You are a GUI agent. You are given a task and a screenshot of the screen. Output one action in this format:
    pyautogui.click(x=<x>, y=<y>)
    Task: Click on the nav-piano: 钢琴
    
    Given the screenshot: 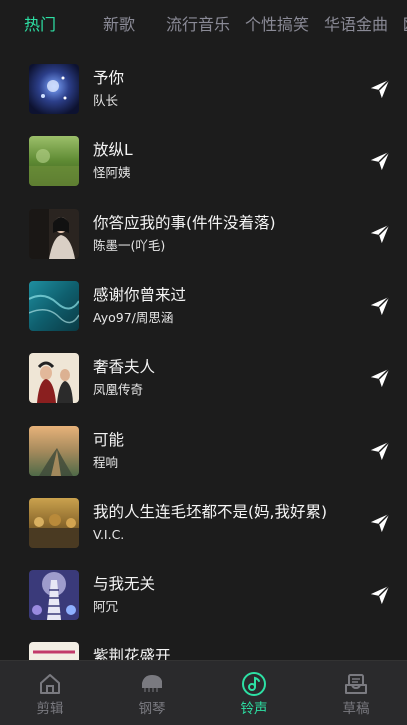 What is the action you would take?
    pyautogui.click(x=152, y=693)
    